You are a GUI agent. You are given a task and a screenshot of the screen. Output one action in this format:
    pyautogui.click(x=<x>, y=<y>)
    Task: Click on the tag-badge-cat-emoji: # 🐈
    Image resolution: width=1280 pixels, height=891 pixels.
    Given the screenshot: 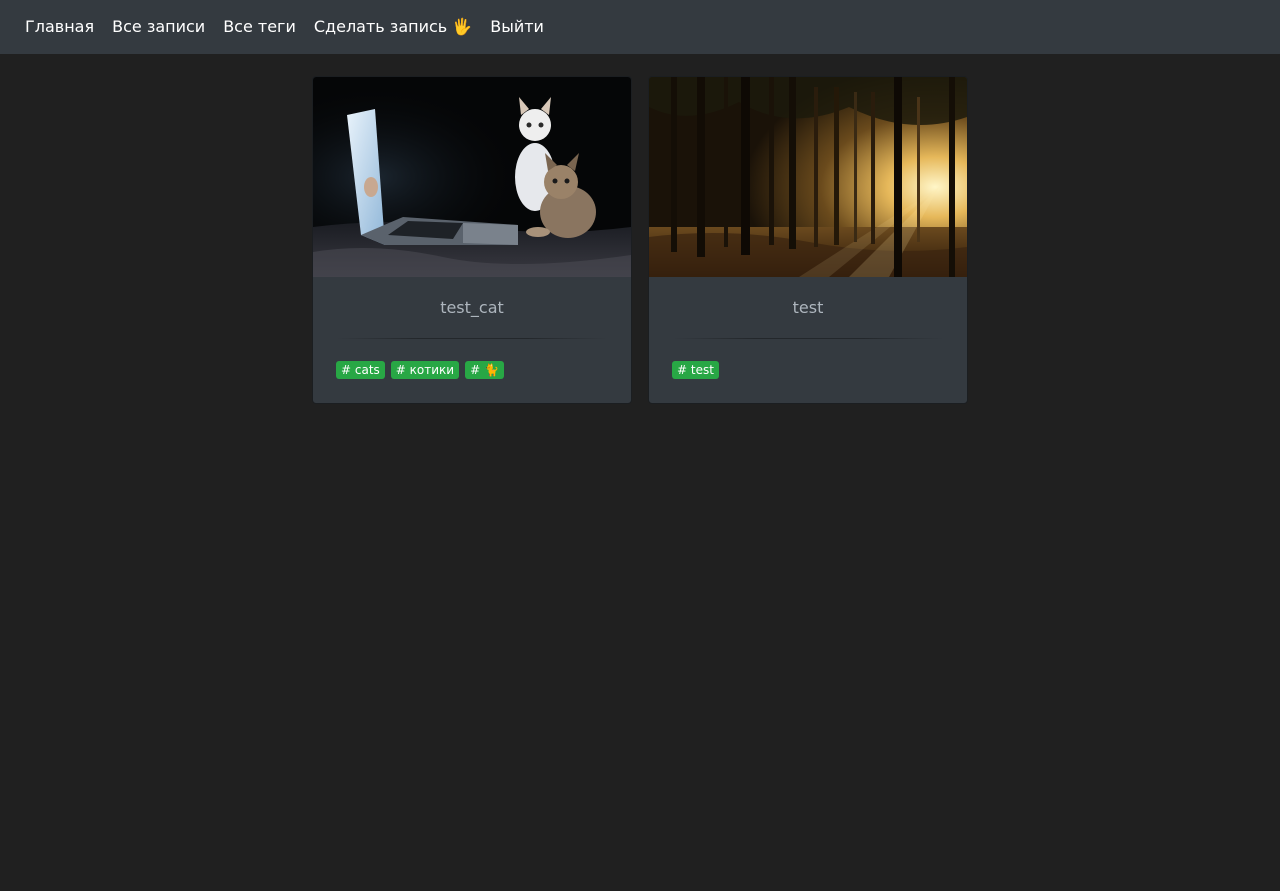 What is the action you would take?
    pyautogui.click(x=484, y=370)
    